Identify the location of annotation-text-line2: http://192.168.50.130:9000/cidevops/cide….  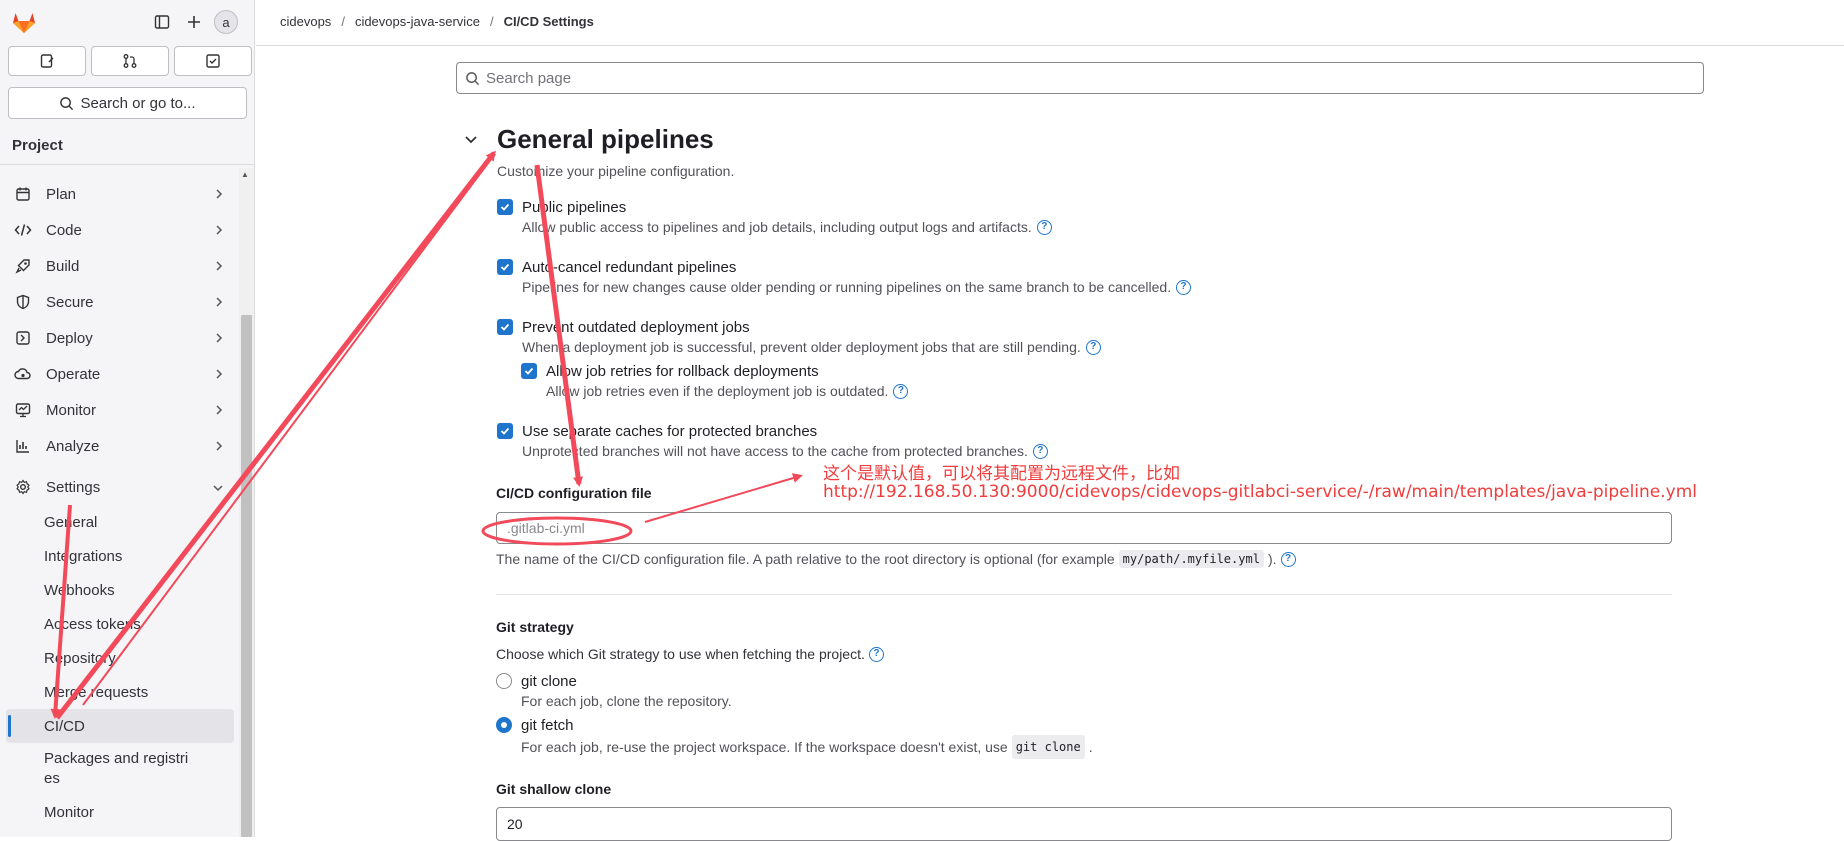
(1260, 492).